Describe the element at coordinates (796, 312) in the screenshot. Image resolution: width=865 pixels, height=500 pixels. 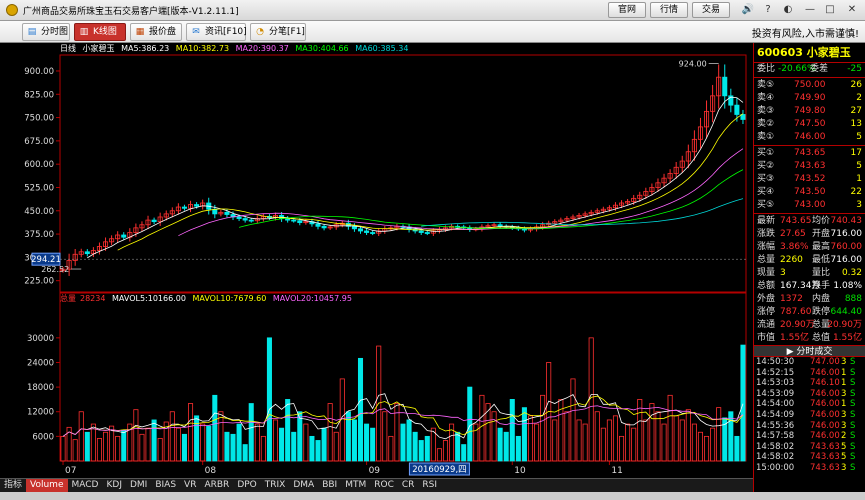
I see `stat-value: 787.60` at that location.